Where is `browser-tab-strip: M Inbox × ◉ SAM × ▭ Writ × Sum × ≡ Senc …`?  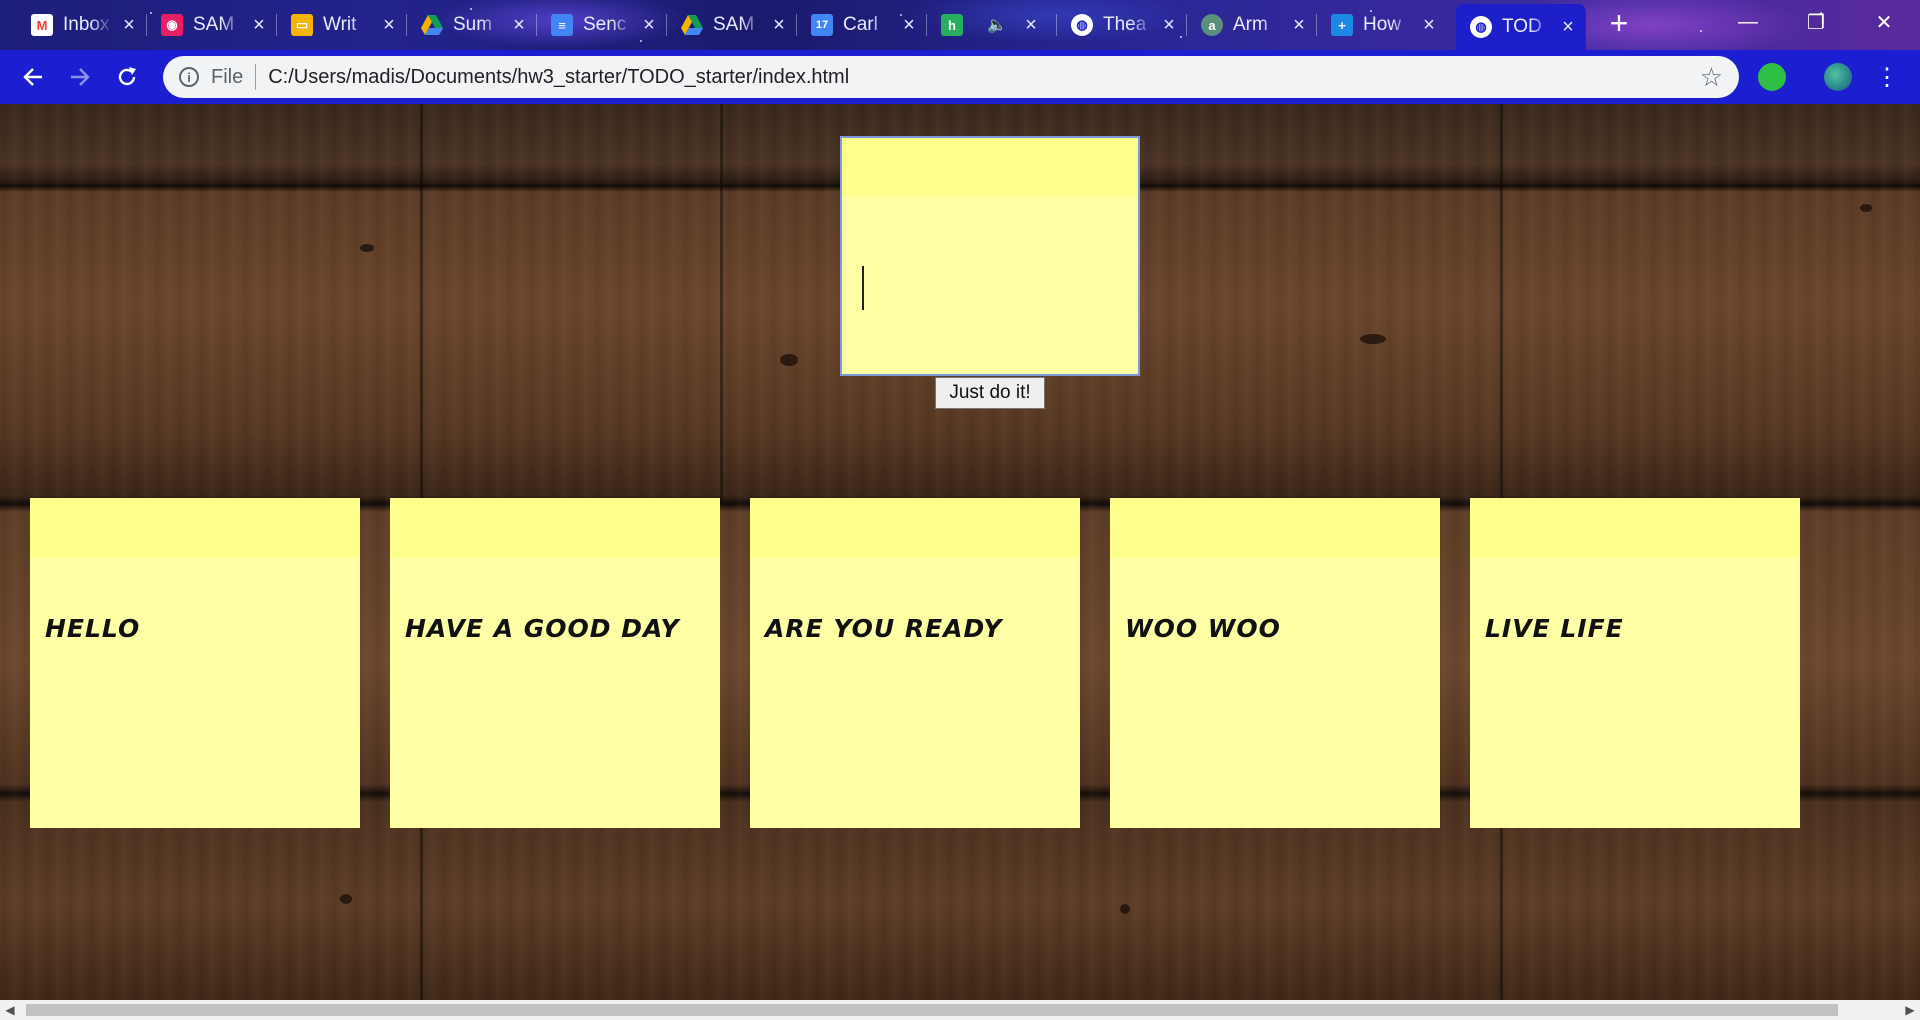 browser-tab-strip: M Inbox × ◉ SAM × ▭ Writ × Sum × ≡ Senc … is located at coordinates (960, 25).